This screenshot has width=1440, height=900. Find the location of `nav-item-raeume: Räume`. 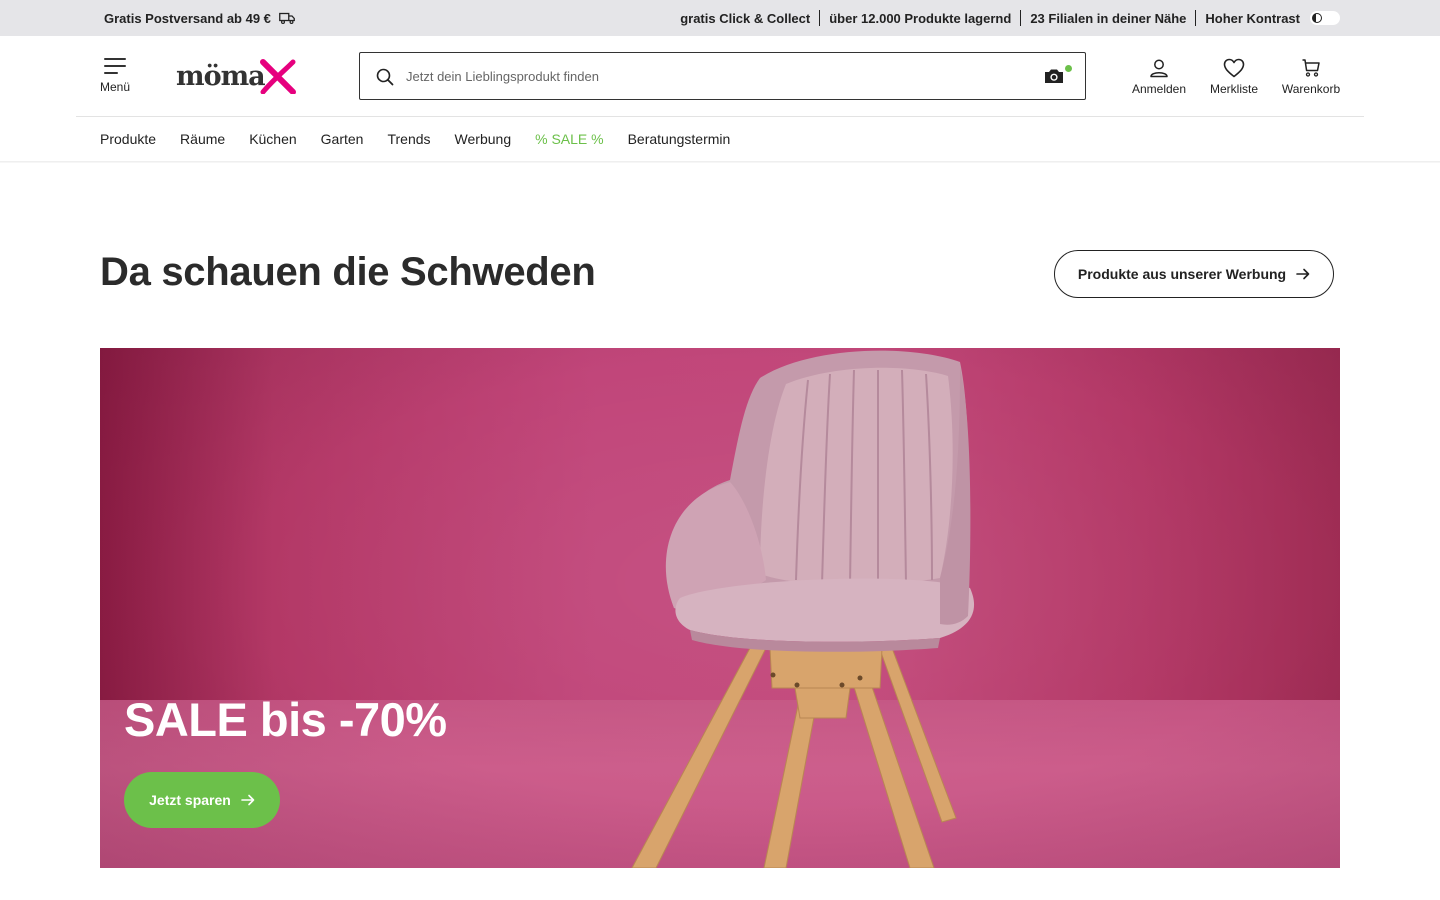

nav-item-raeume: Räume is located at coordinates (202, 139).